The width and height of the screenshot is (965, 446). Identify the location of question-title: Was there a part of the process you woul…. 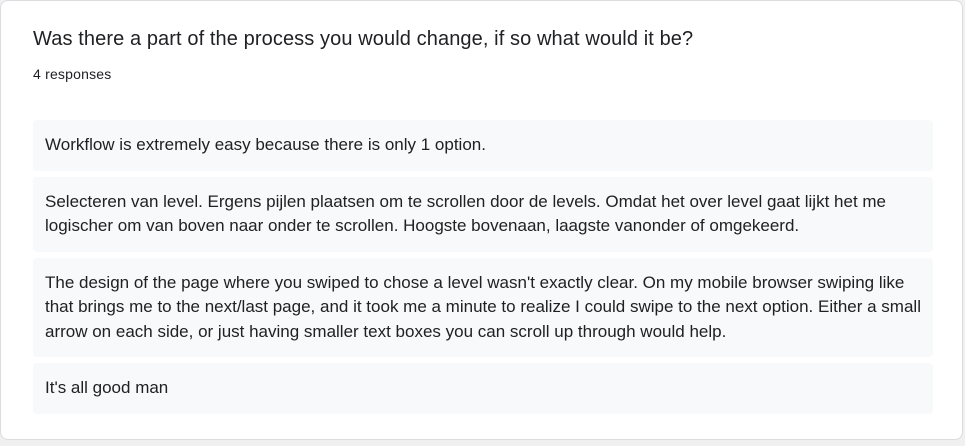
(363, 39).